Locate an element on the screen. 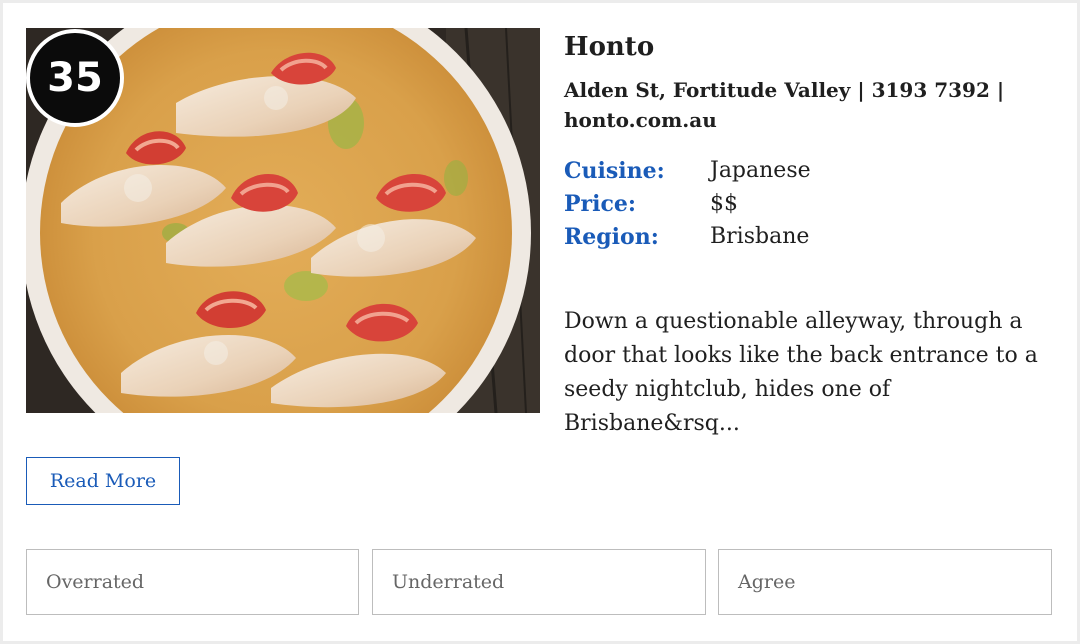 The width and height of the screenshot is (1080, 644). detail-region: Region: Brisbane is located at coordinates (811, 236).